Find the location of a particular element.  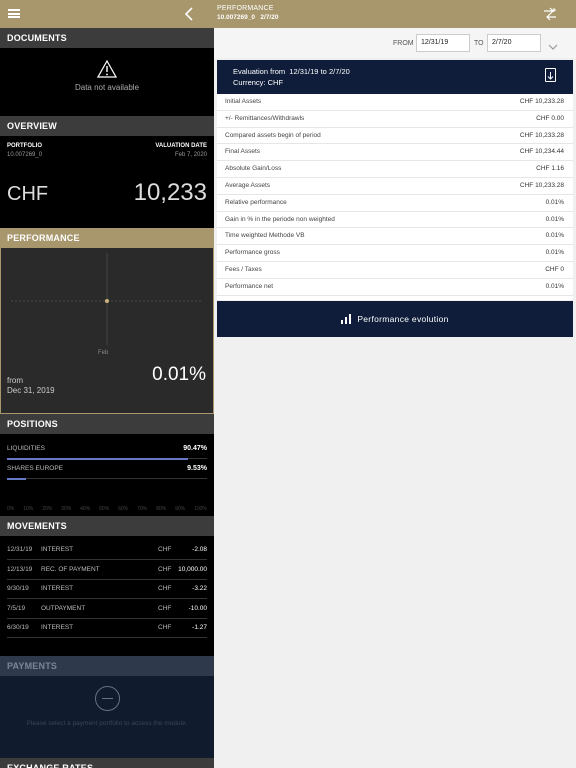

evaluation-row: +/- Remittances/Withdrawls CHF 0.00 is located at coordinates (395, 119).